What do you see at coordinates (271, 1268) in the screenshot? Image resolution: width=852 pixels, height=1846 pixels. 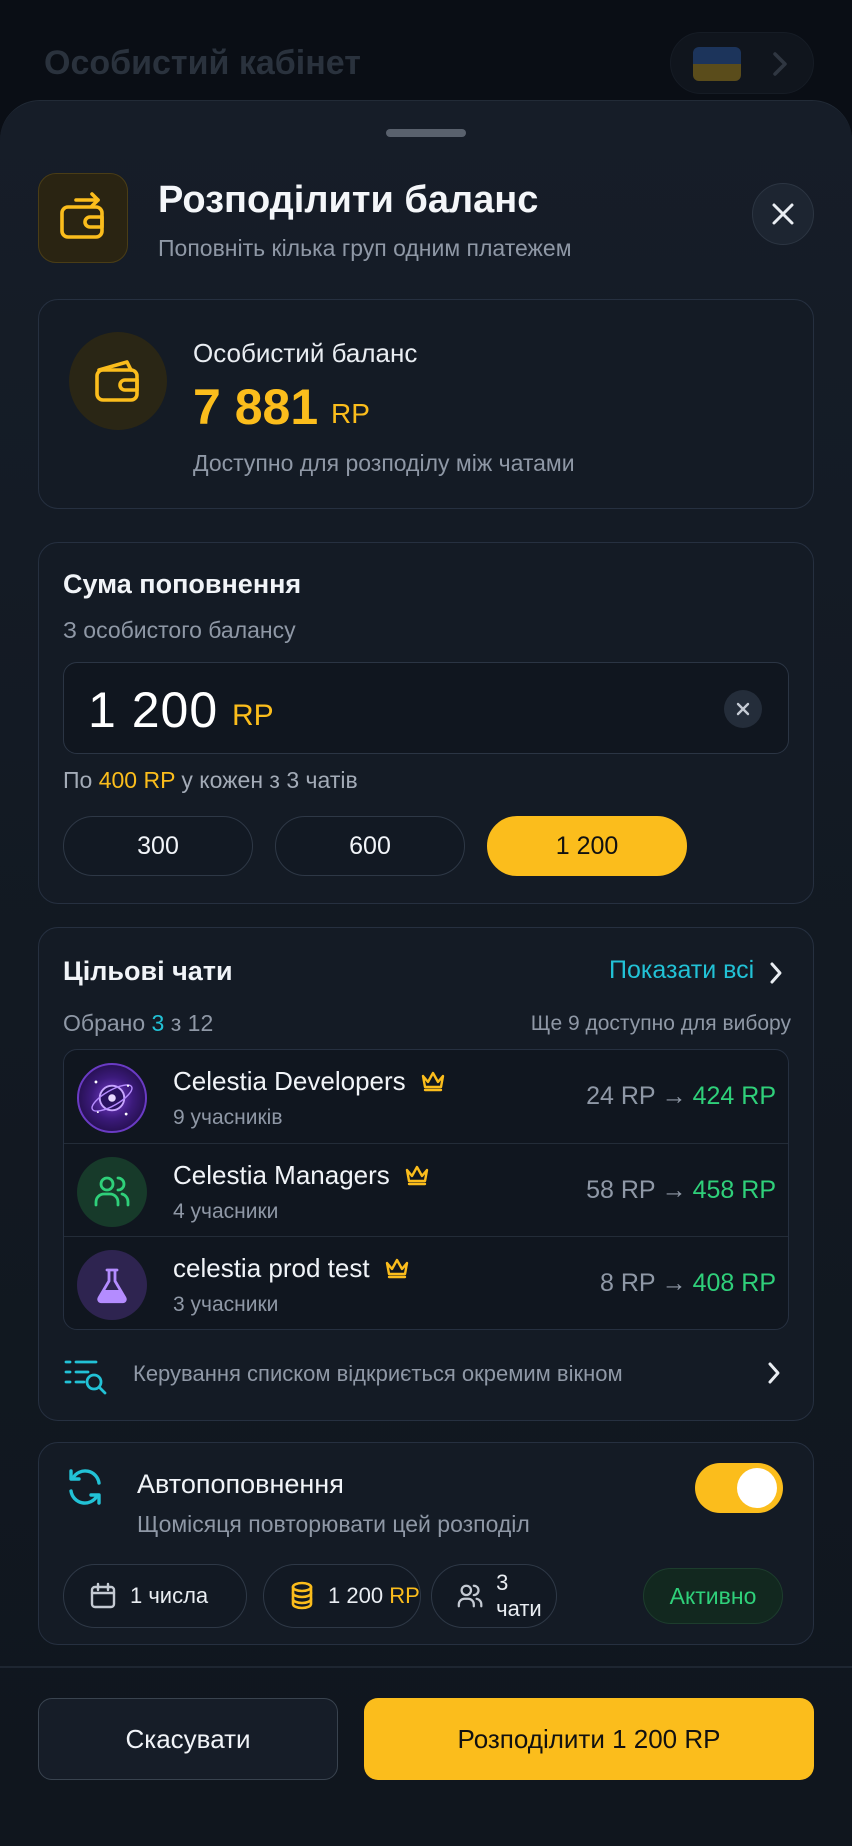 I see `chat-name: celestia prod test` at bounding box center [271, 1268].